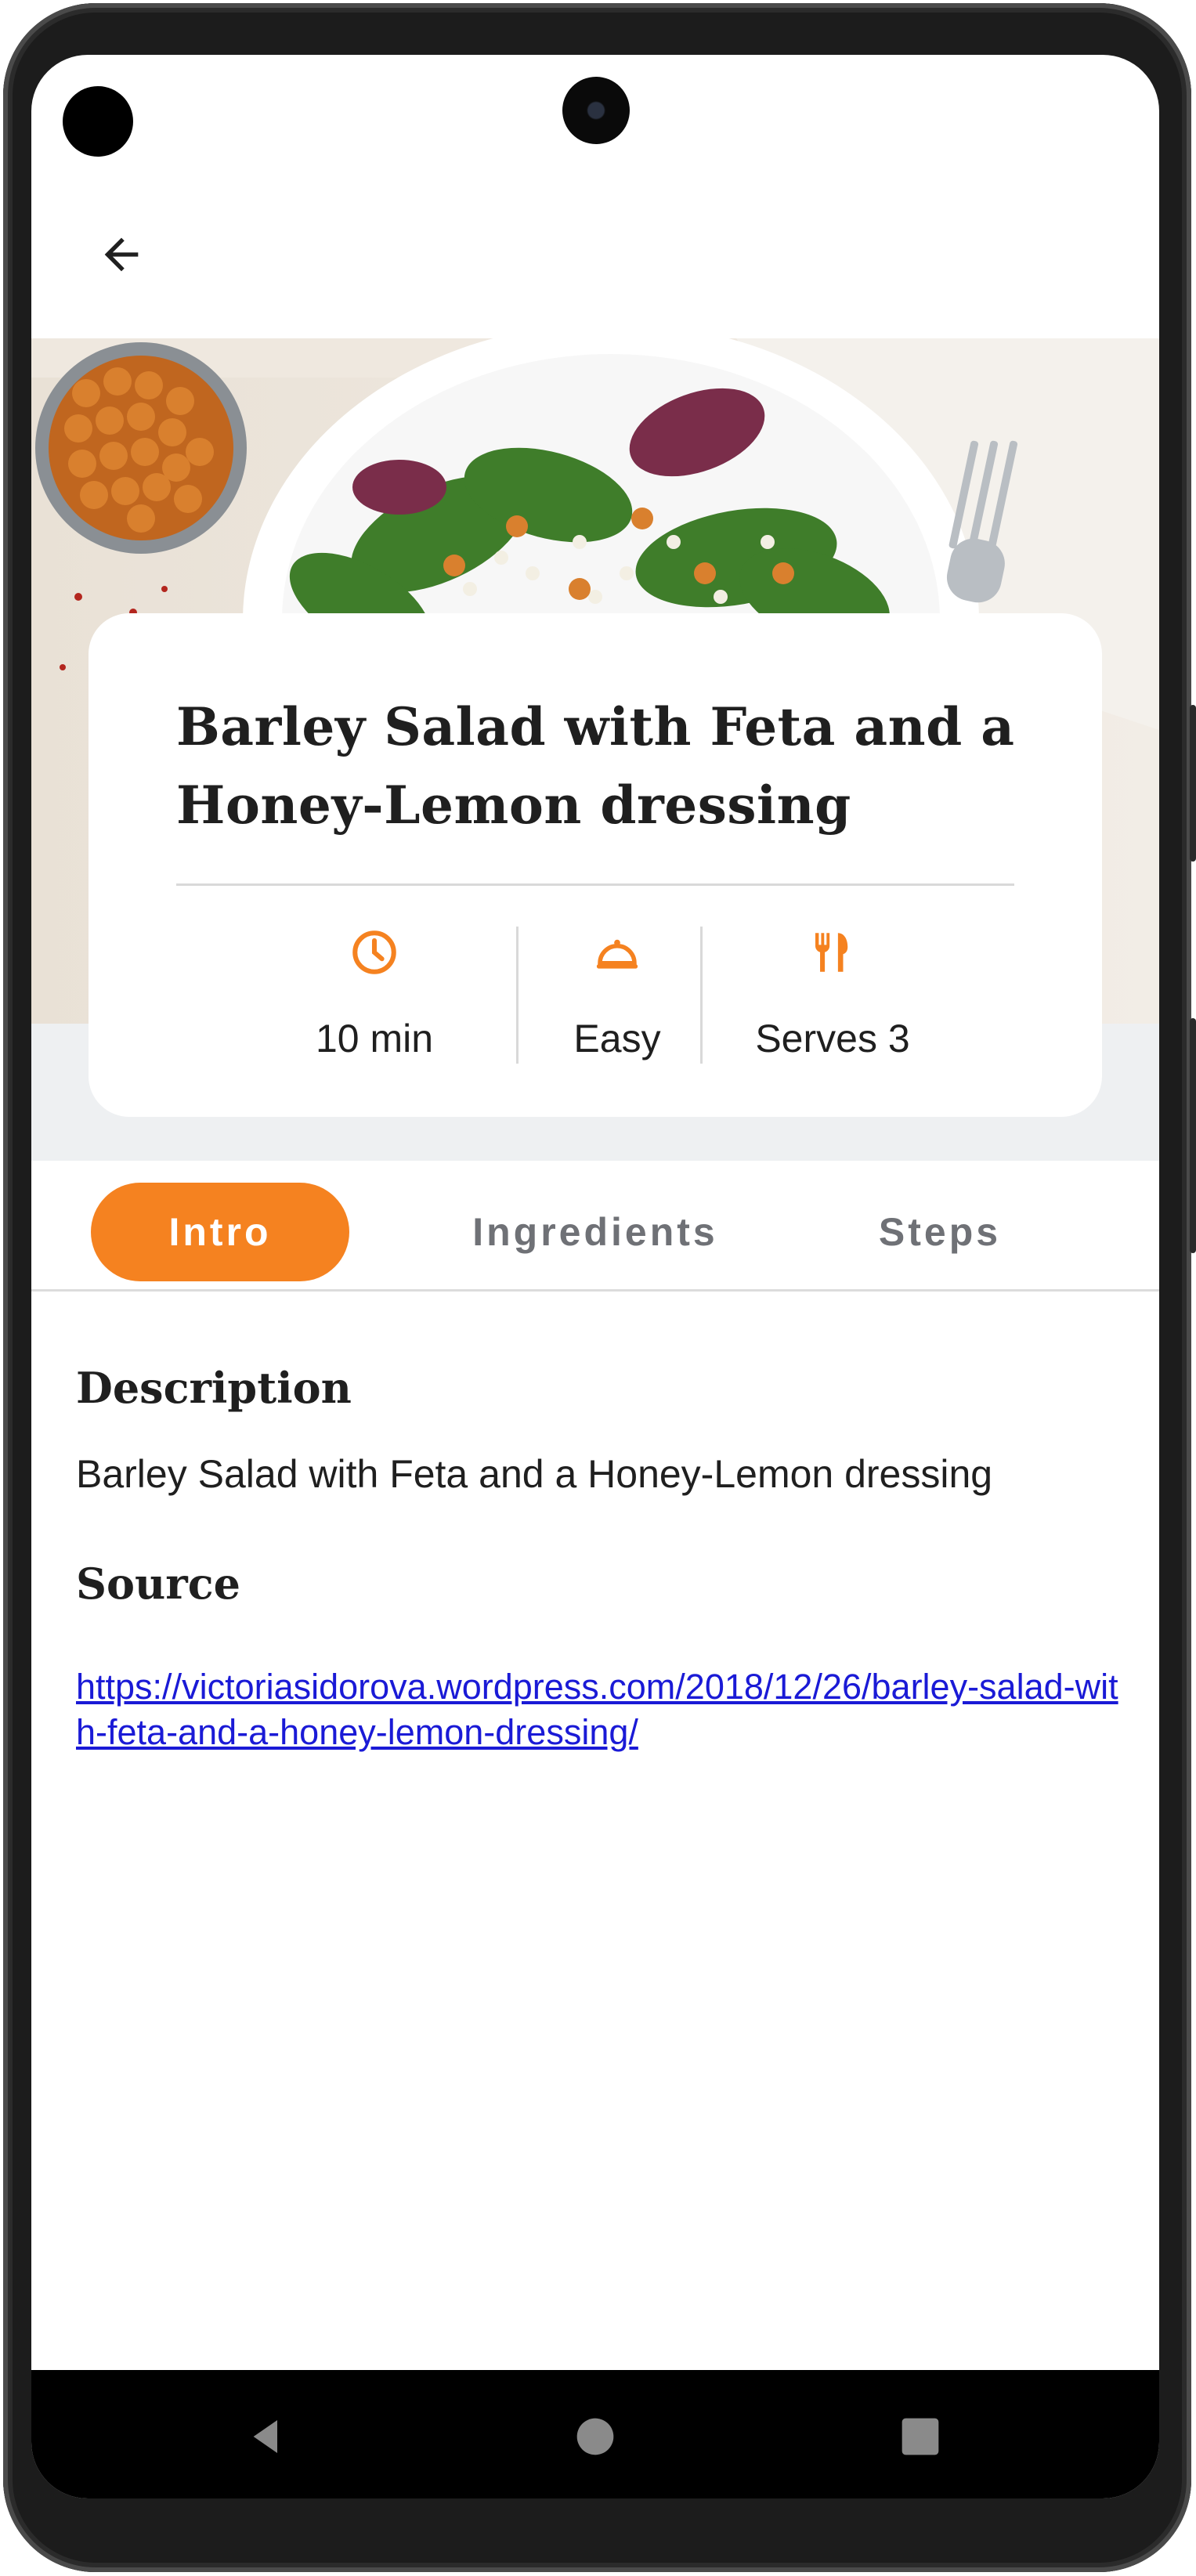 This screenshot has height=2576, width=1196. What do you see at coordinates (158, 1584) in the screenshot?
I see `source-heading: Source` at bounding box center [158, 1584].